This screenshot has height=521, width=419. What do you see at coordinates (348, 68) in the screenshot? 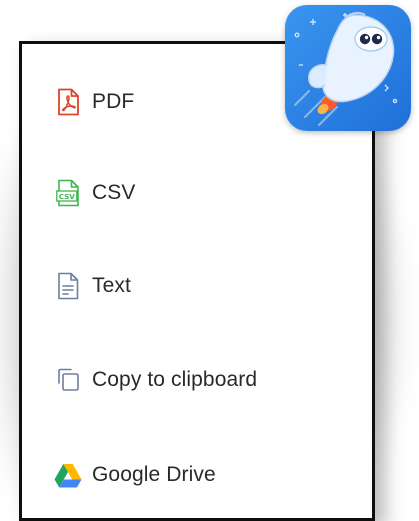
I see `sora-app-icon` at bounding box center [348, 68].